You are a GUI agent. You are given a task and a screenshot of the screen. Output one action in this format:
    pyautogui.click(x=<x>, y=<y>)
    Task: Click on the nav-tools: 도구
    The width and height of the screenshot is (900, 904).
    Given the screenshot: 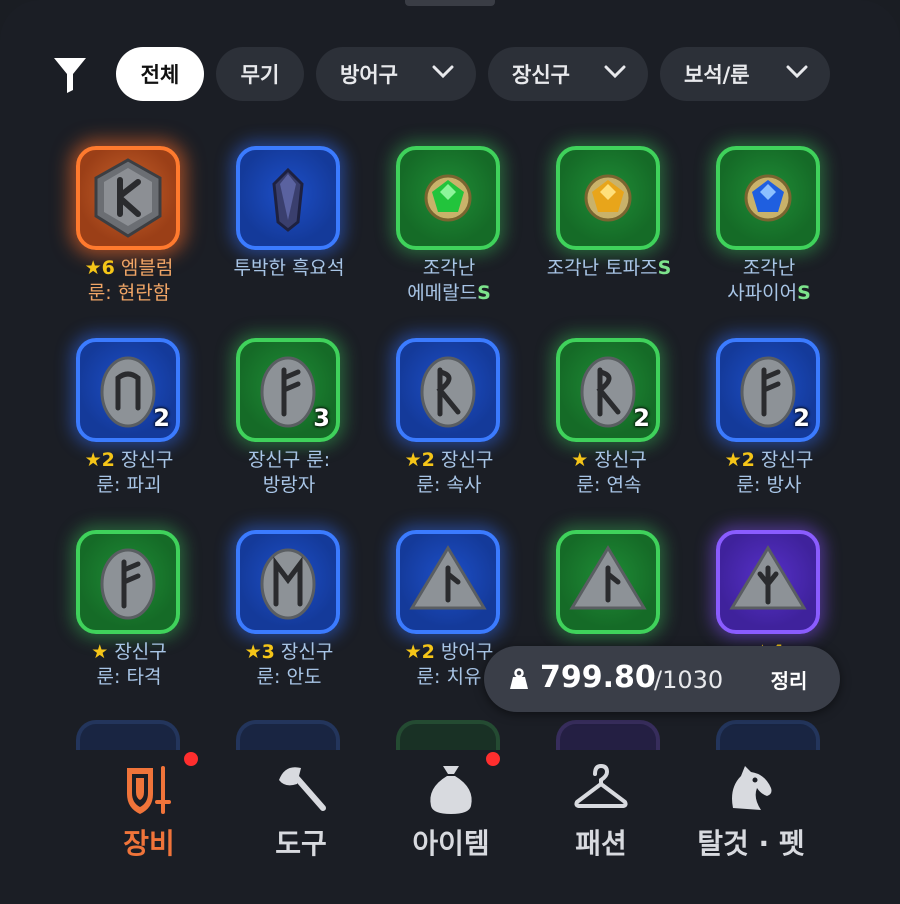 What is the action you would take?
    pyautogui.click(x=301, y=815)
    